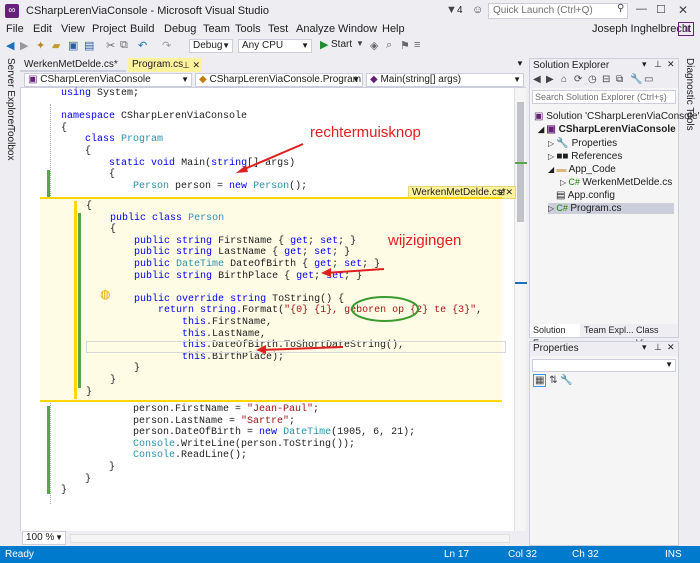  What do you see at coordinates (341, 44) in the screenshot?
I see `start-button: Start` at bounding box center [341, 44].